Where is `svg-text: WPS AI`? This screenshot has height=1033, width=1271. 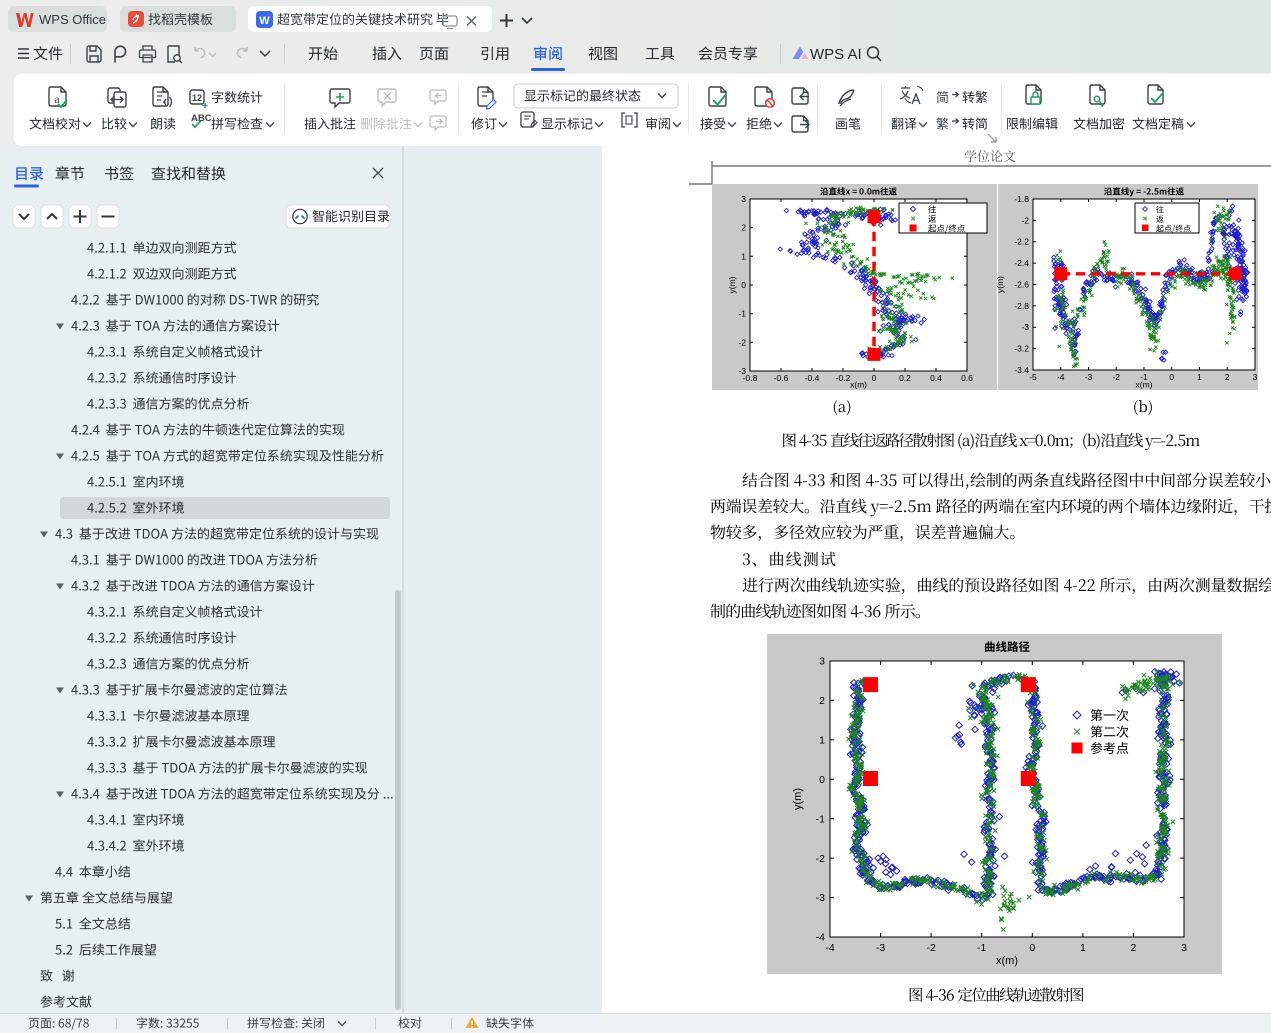
svg-text: WPS AI is located at coordinates (836, 54).